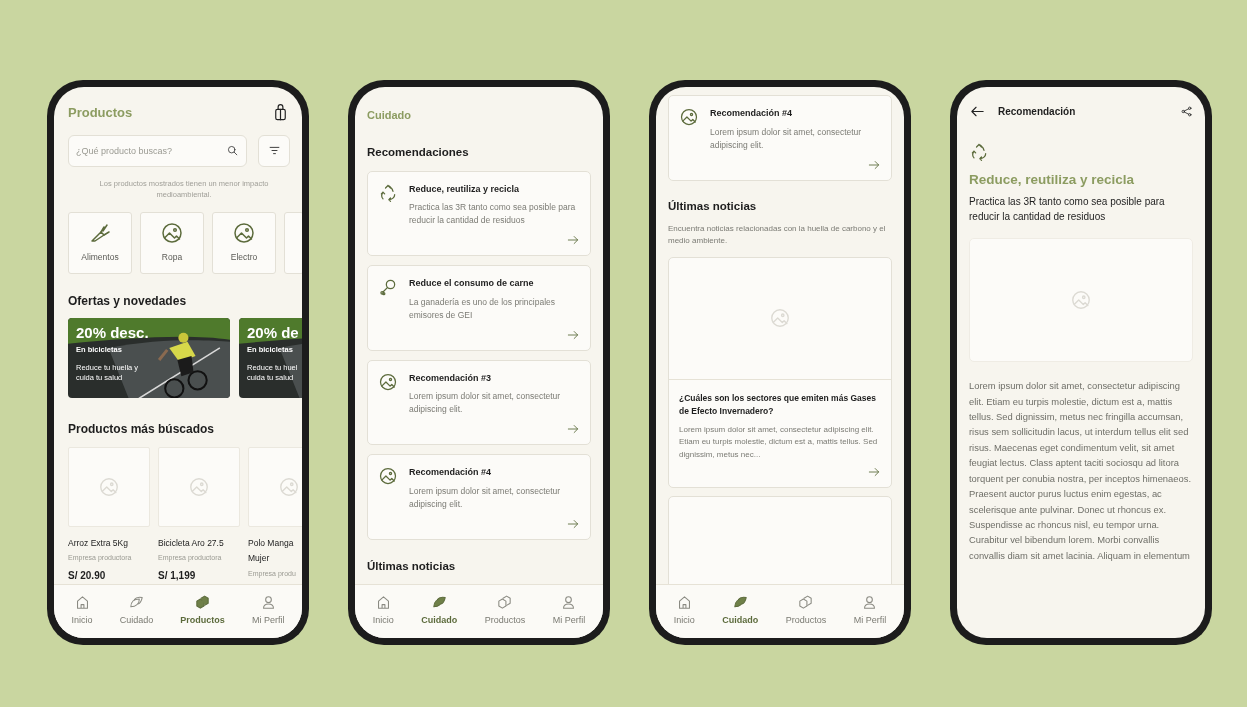 The image size is (1247, 707). Describe the element at coordinates (1186, 111) in the screenshot. I see `share-icon` at that location.